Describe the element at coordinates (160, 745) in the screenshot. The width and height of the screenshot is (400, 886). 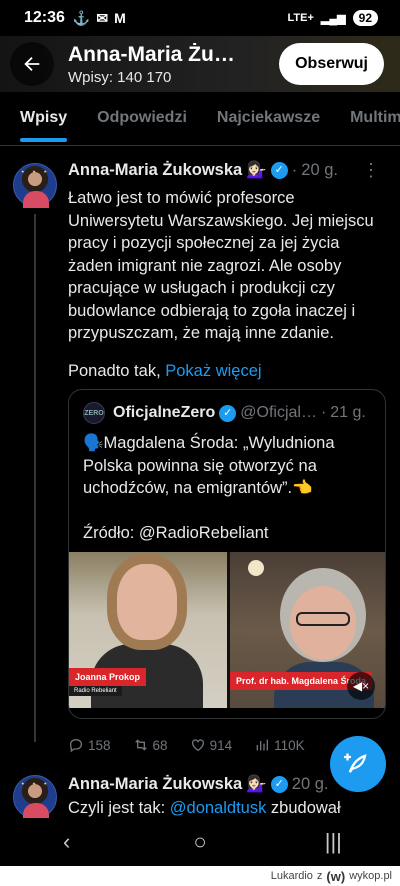
I see `repost-count: 68` at that location.